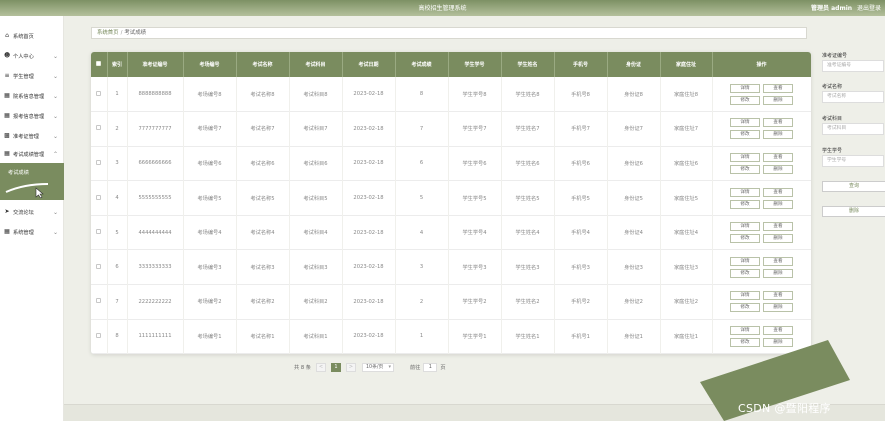 The image size is (885, 421). What do you see at coordinates (32, 232) in the screenshot?
I see `sidebar-item-system: ▦ 系统管理 ⌄` at bounding box center [32, 232].